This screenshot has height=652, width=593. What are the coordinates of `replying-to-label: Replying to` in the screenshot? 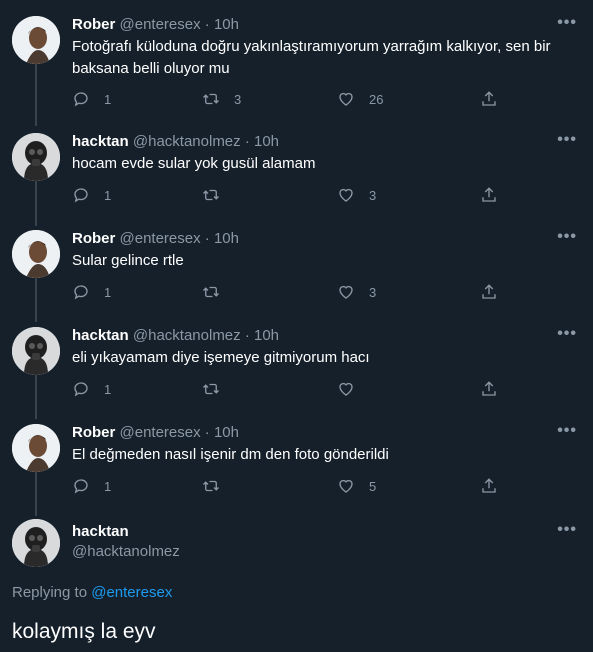 It's located at (50, 592).